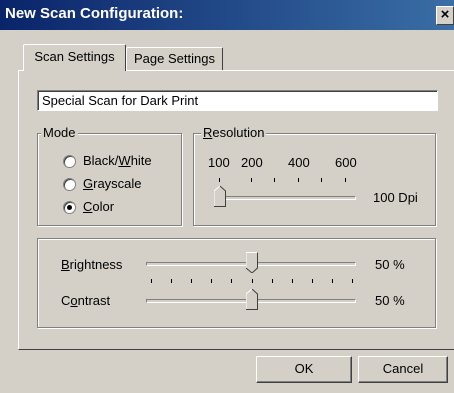 This screenshot has height=393, width=454. I want to click on brightness-slider-thumb, so click(252, 262).